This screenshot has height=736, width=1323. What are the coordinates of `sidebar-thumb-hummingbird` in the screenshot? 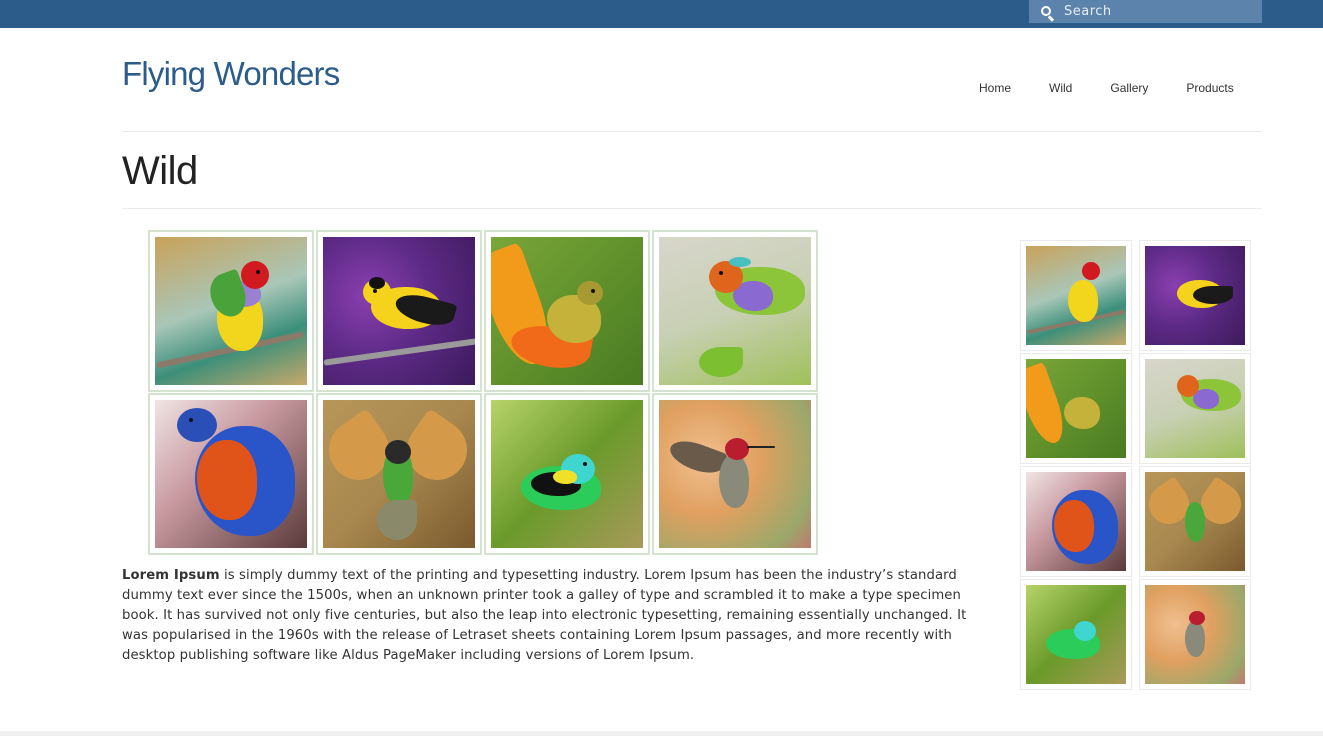 It's located at (1195, 634).